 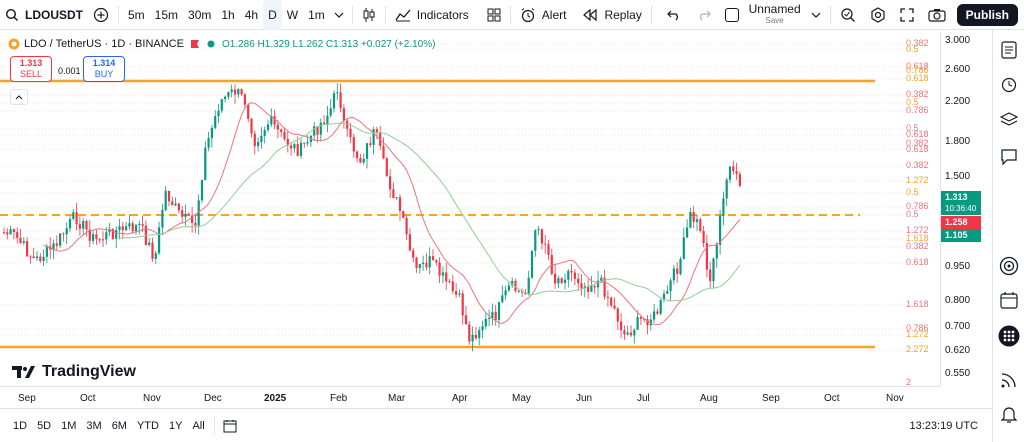 I want to click on indicators-label: Indicators, so click(x=442, y=14).